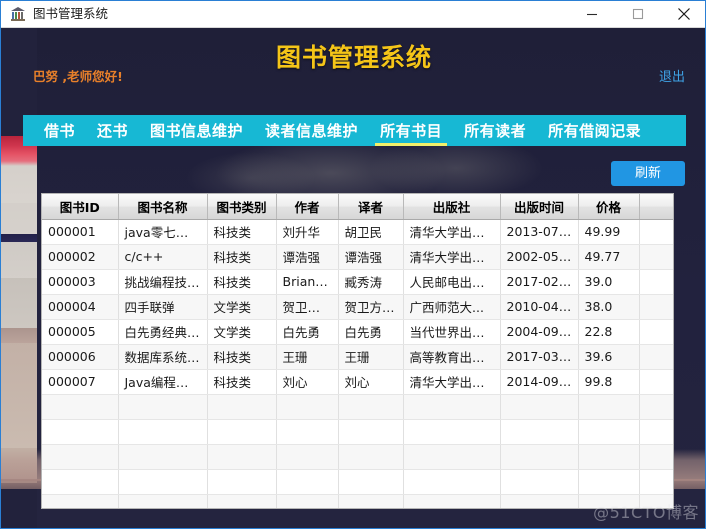 Image resolution: width=706 pixels, height=529 pixels. What do you see at coordinates (594, 130) in the screenshot?
I see `nav-item-all-borrow-records: 所有借阅记录` at bounding box center [594, 130].